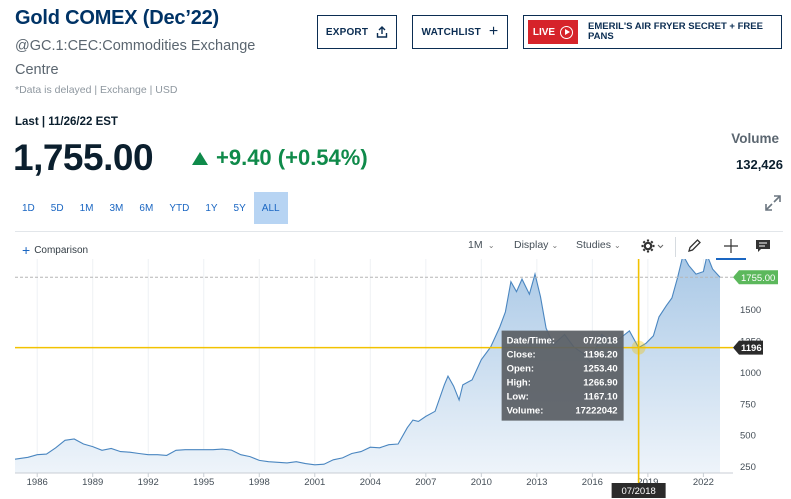  What do you see at coordinates (292, 157) in the screenshot?
I see `price-change-value: +9.40 (+0.54%)` at bounding box center [292, 157].